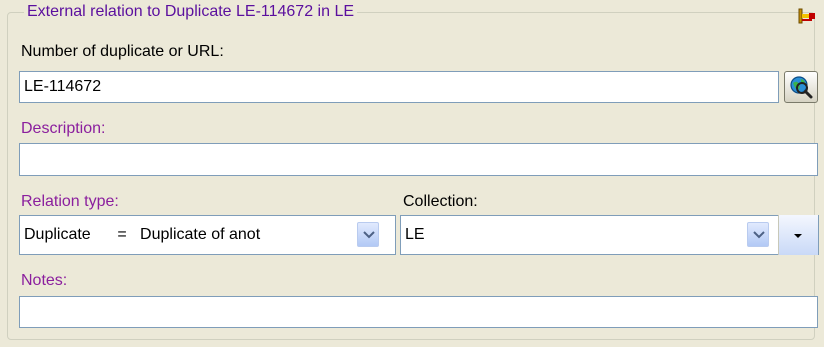 The image size is (824, 347). Describe the element at coordinates (801, 87) in the screenshot. I see `search-button` at that location.